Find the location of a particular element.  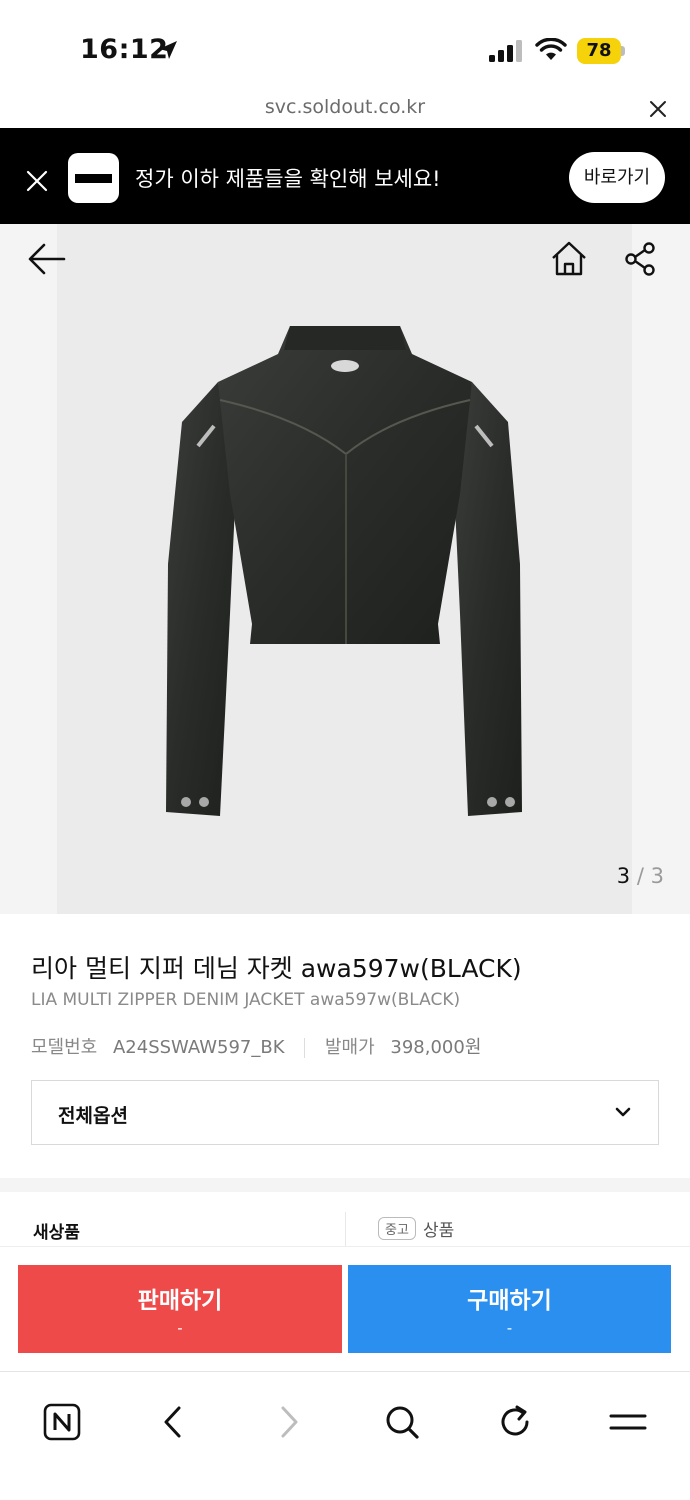

banner-go-button: 바로가기 is located at coordinates (617, 177).